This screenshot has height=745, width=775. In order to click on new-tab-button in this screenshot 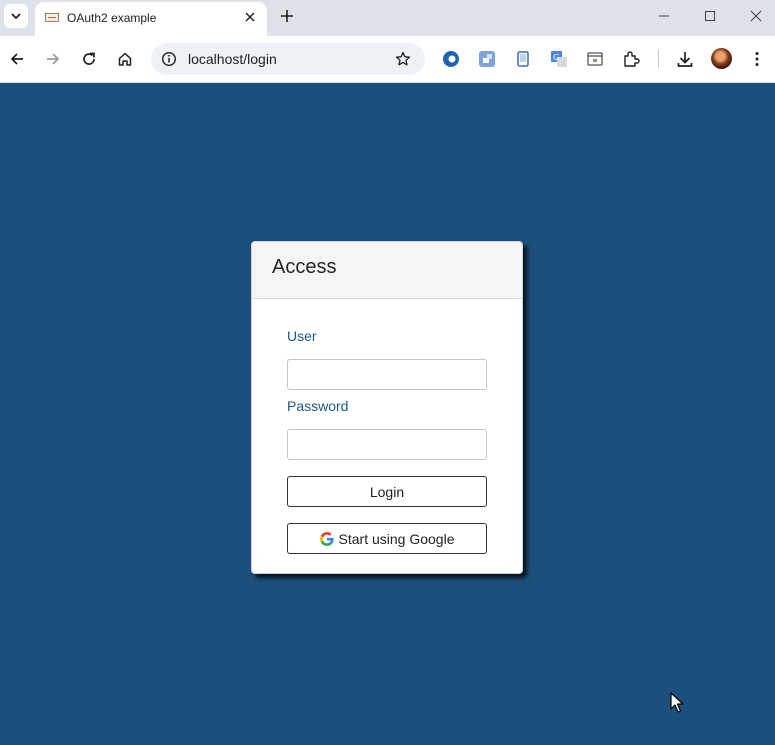, I will do `click(287, 16)`.